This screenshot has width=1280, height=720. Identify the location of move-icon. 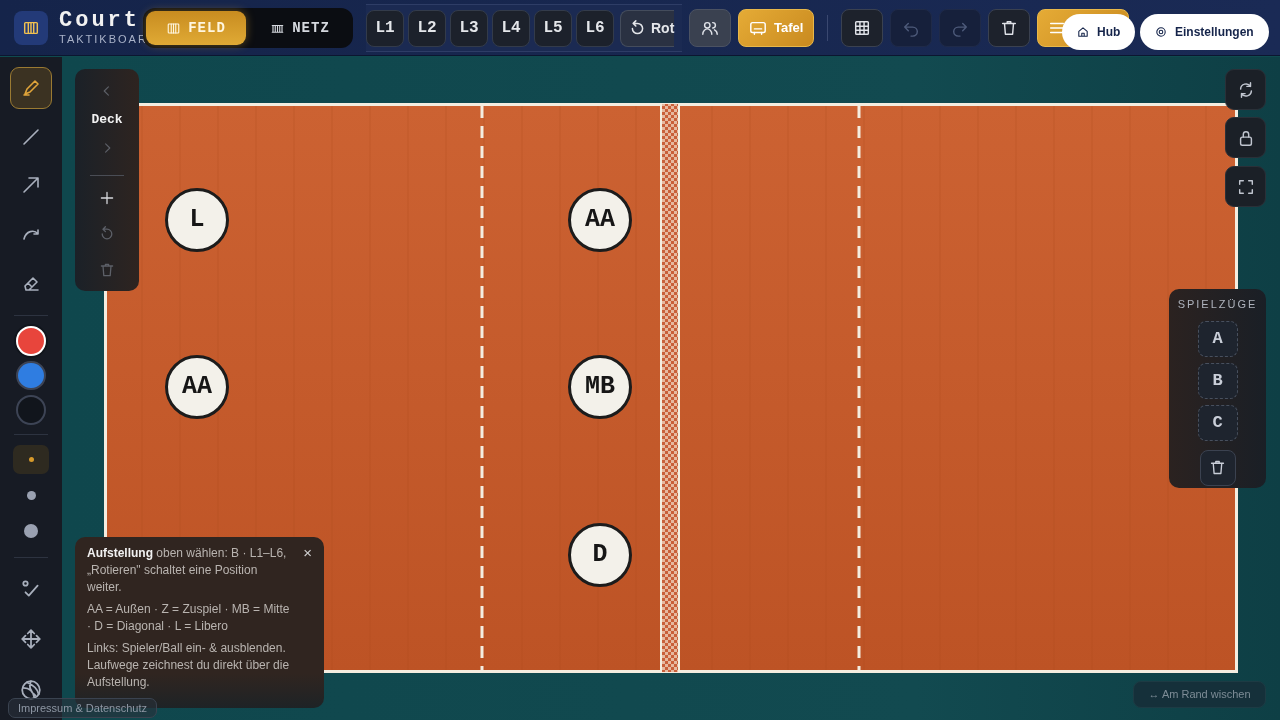
(31, 639).